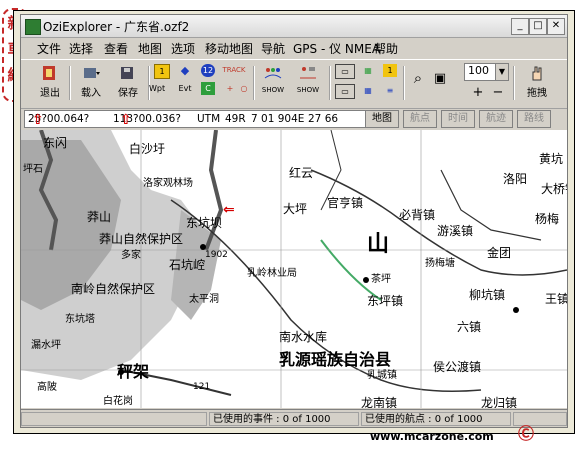  What do you see at coordinates (50, 84) in the screenshot?
I see `exit-button: 退出` at bounding box center [50, 84].